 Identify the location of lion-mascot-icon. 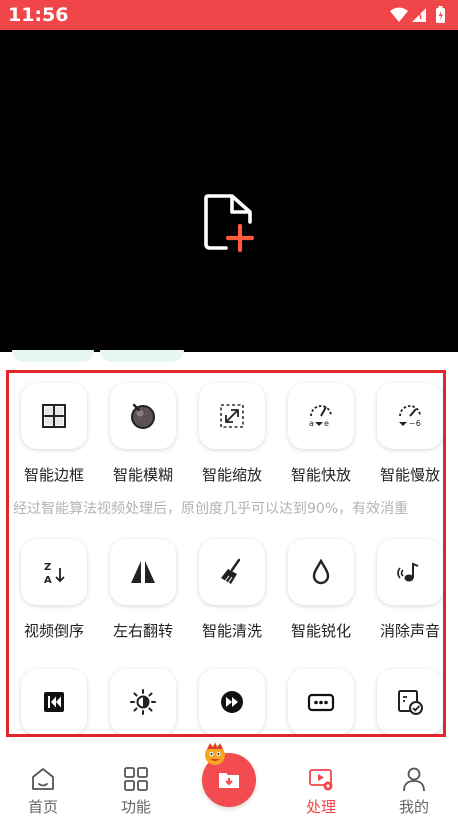
(215, 753).